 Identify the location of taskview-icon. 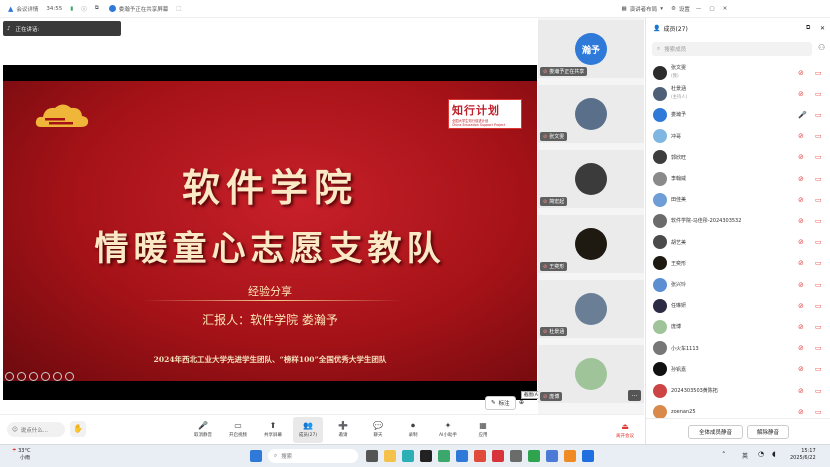
(372, 456).